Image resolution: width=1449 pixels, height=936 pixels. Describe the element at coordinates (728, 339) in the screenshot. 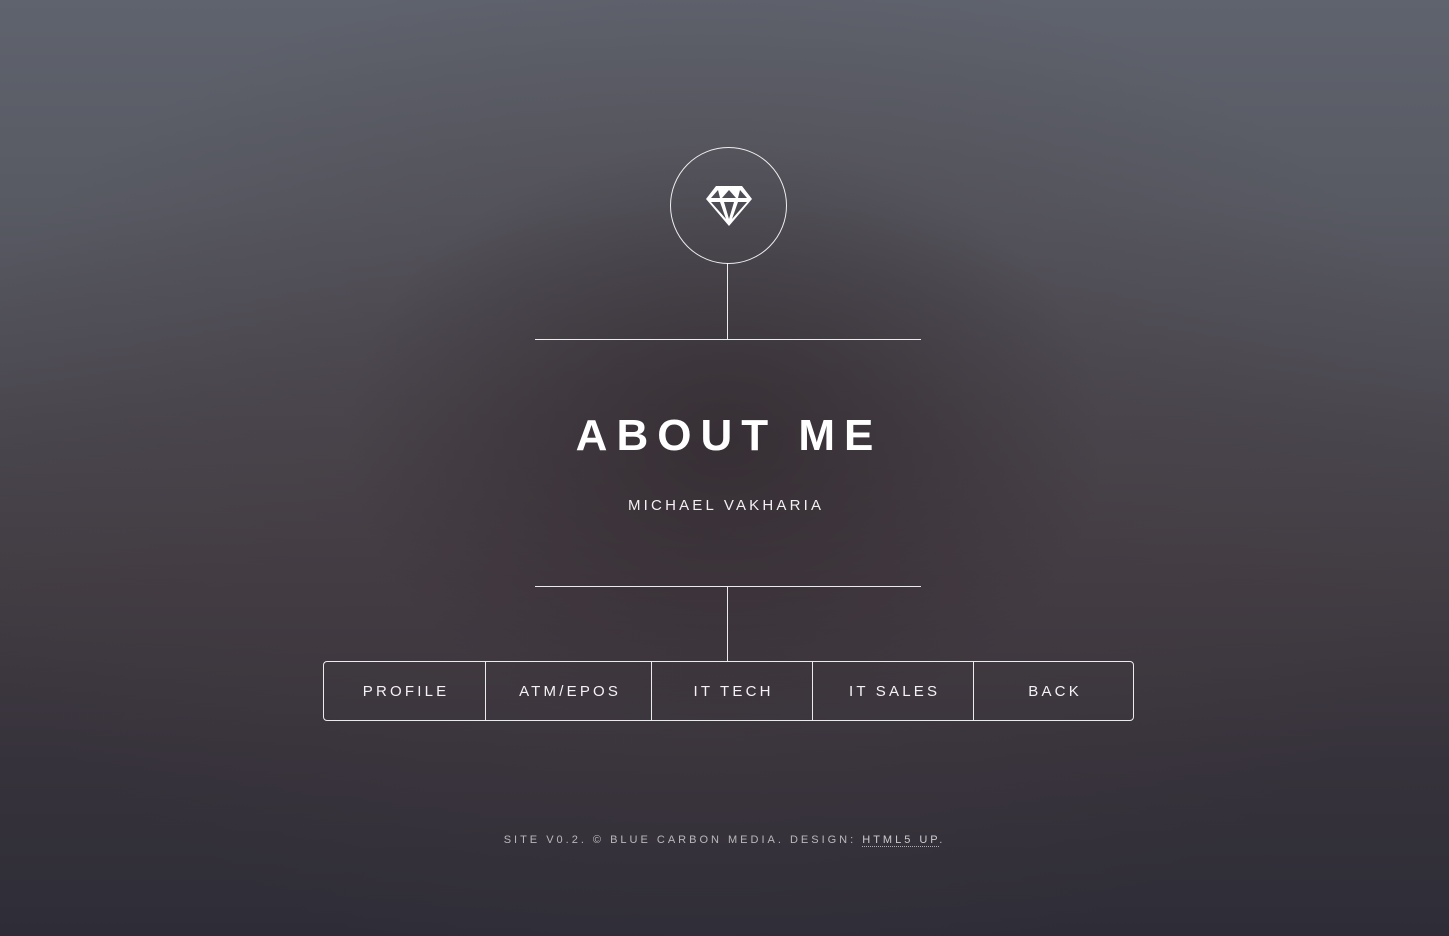

I see `divider-top` at that location.